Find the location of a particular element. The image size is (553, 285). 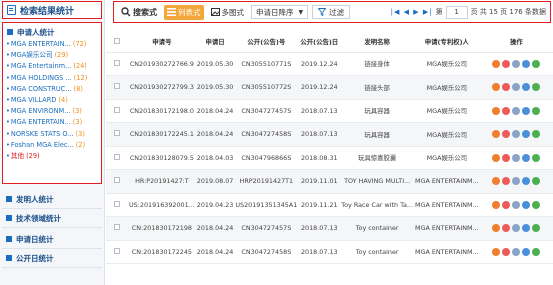

inventor-stats-section: 发明人统计 is located at coordinates (52, 199).